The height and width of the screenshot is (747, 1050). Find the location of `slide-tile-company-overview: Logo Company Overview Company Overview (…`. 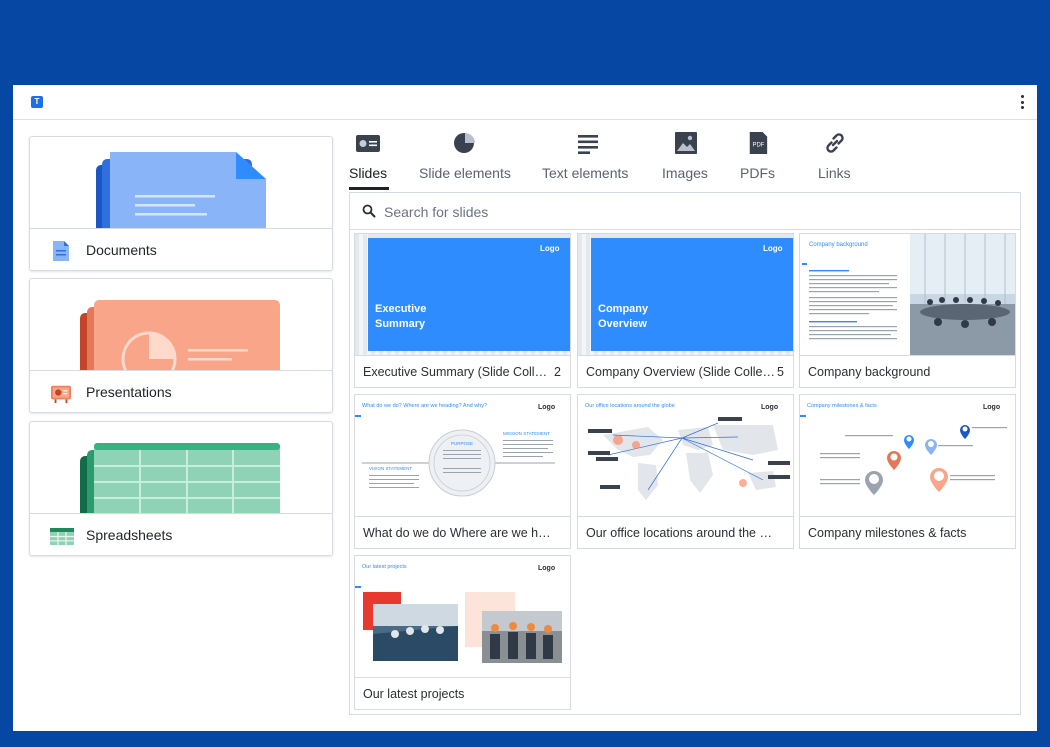

slide-tile-company-overview: Logo Company Overview Company Overview (… is located at coordinates (685, 310).